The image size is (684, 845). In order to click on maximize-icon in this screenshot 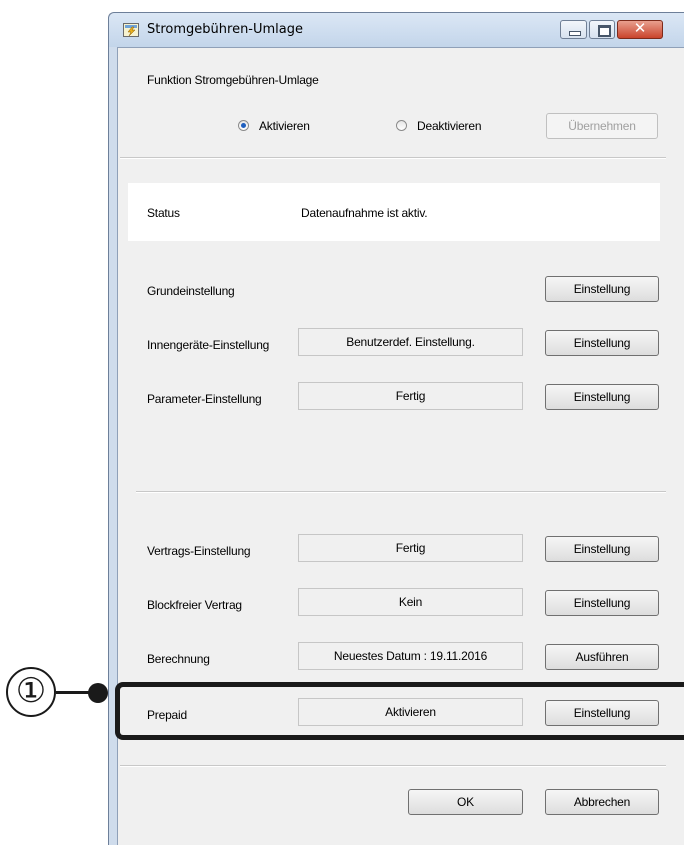, I will do `click(604, 31)`.